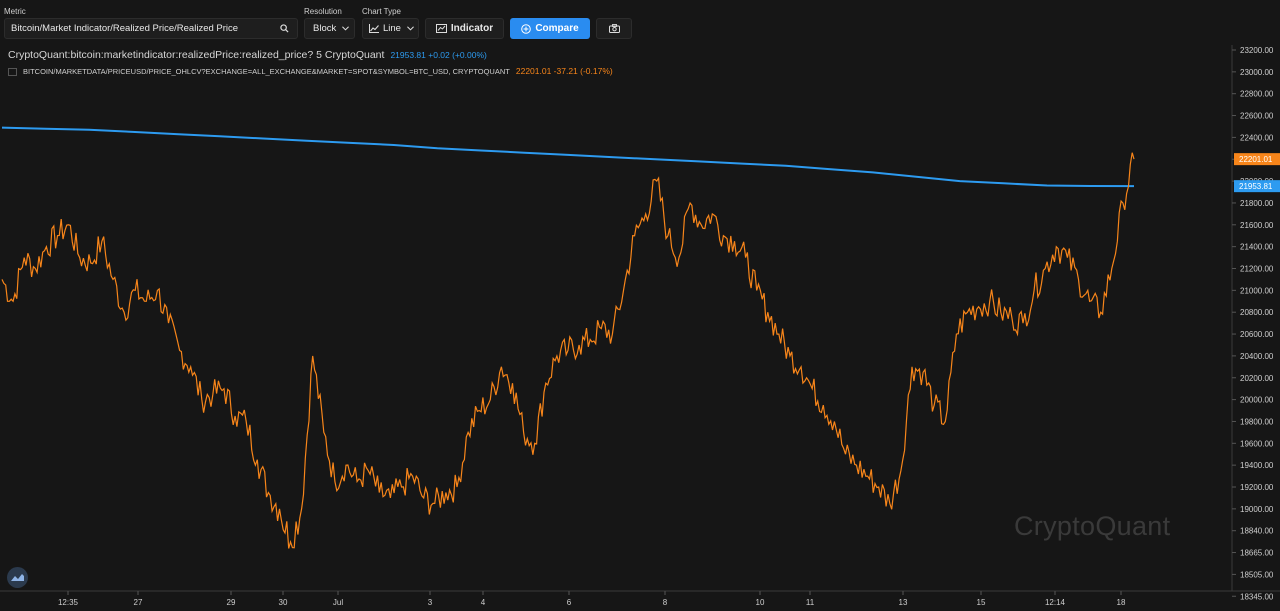 Image resolution: width=1280 pixels, height=611 pixels. I want to click on indicator-button: Indicator, so click(464, 28).